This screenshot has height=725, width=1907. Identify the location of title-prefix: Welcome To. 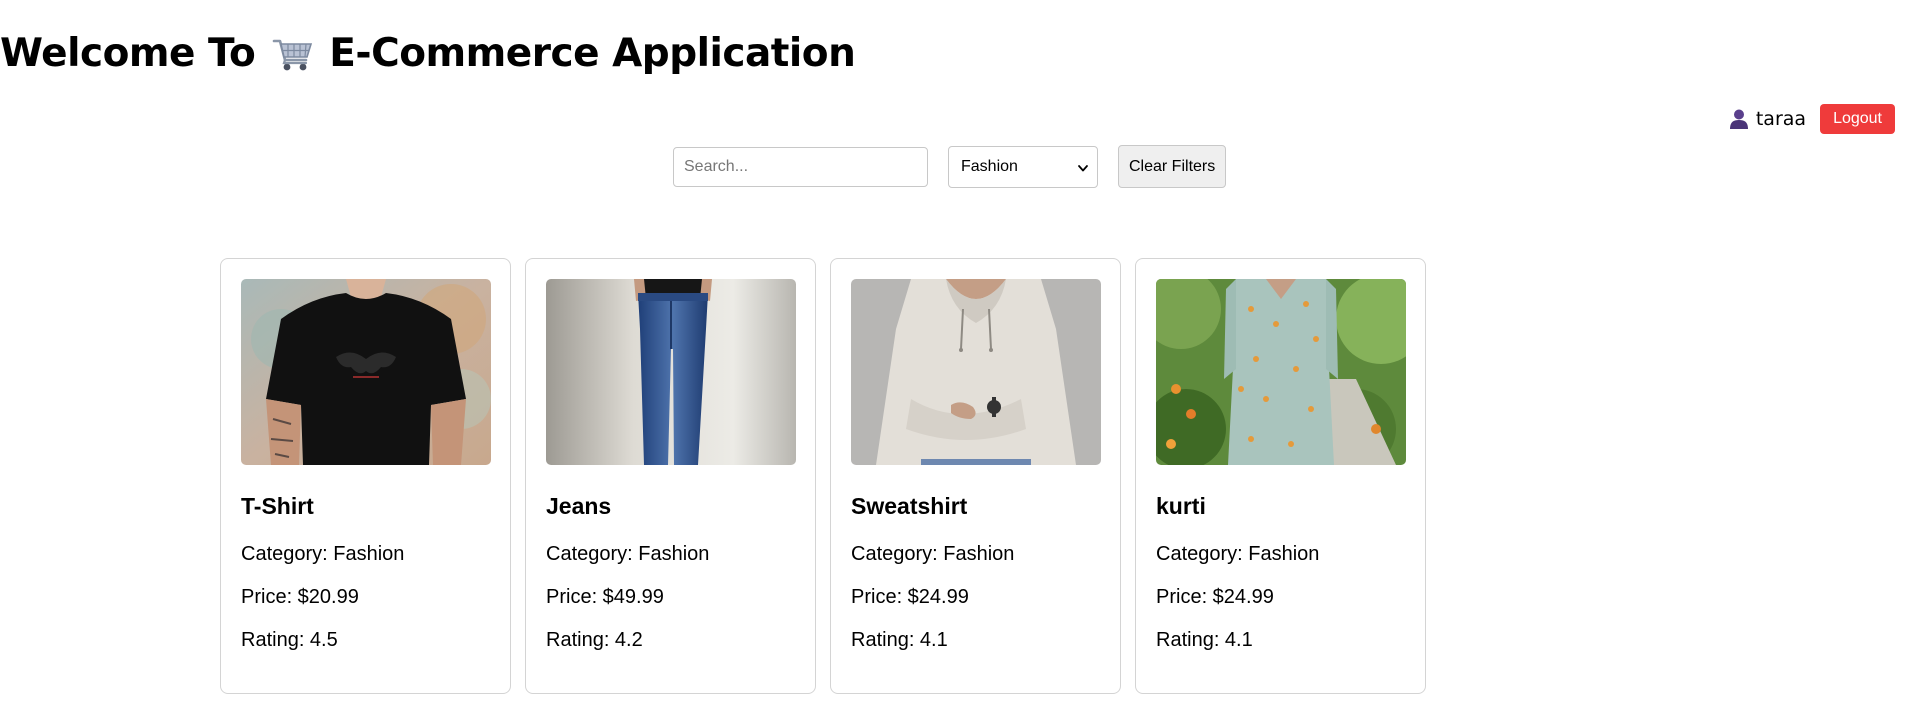
(128, 53).